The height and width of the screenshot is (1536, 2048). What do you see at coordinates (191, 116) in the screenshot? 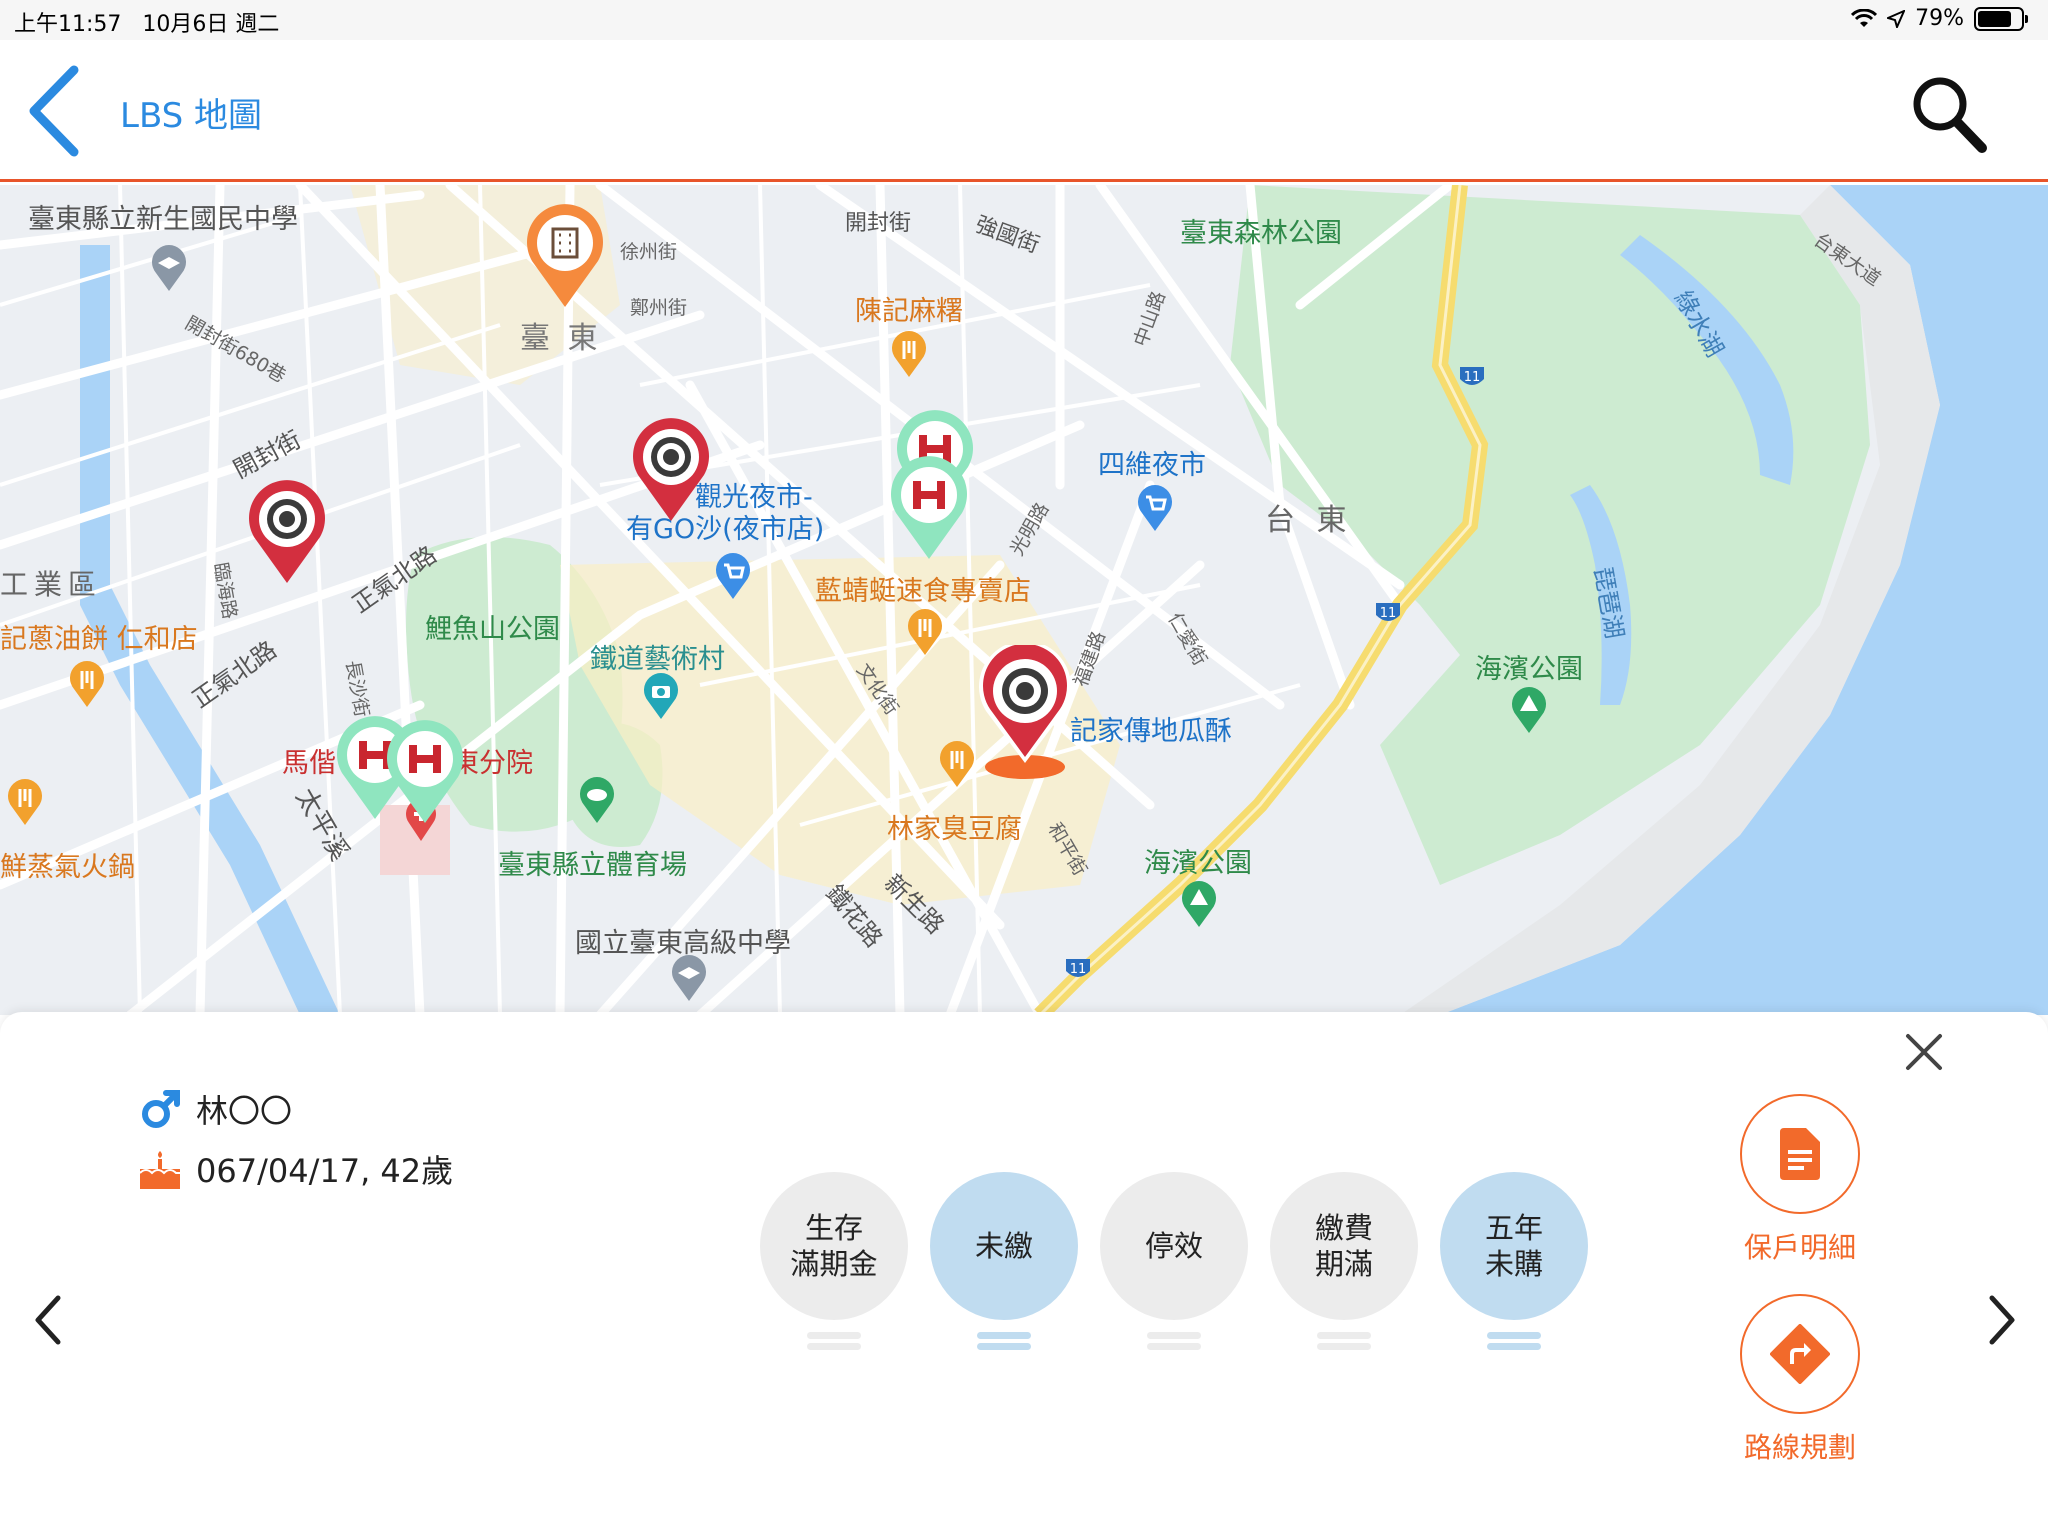
I see `page-title: LBS 地圖` at bounding box center [191, 116].